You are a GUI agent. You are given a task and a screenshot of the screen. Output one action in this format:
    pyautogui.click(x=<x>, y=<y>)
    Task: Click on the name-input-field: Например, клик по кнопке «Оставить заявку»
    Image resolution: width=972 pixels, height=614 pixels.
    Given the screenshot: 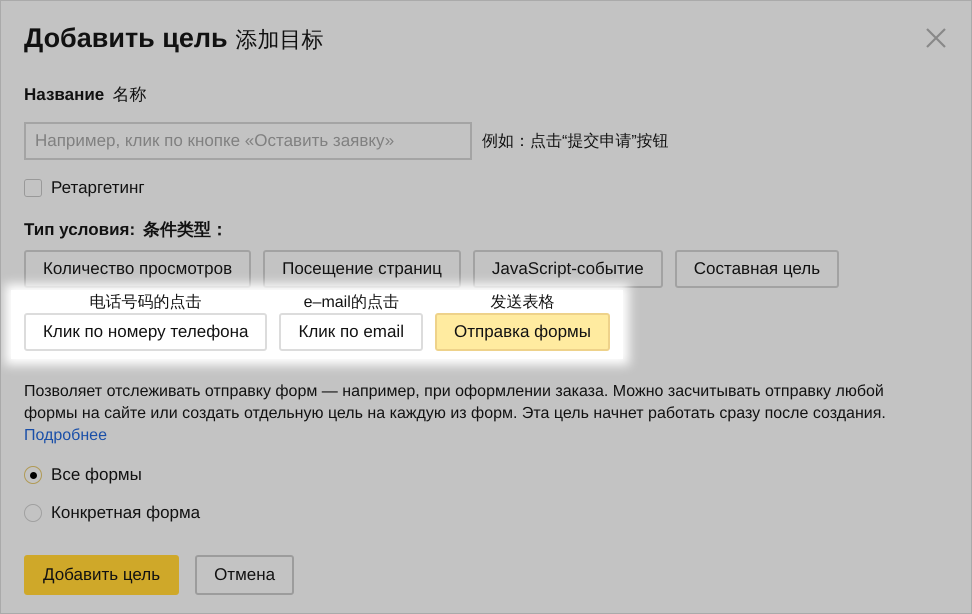 What is the action you would take?
    pyautogui.click(x=248, y=141)
    